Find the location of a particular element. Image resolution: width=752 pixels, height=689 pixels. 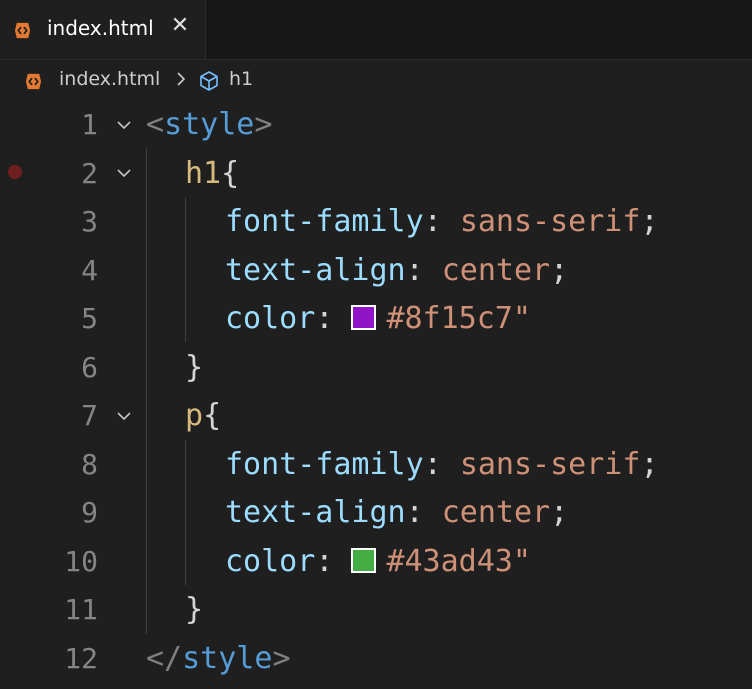

line-number: 6 is located at coordinates (89, 367).